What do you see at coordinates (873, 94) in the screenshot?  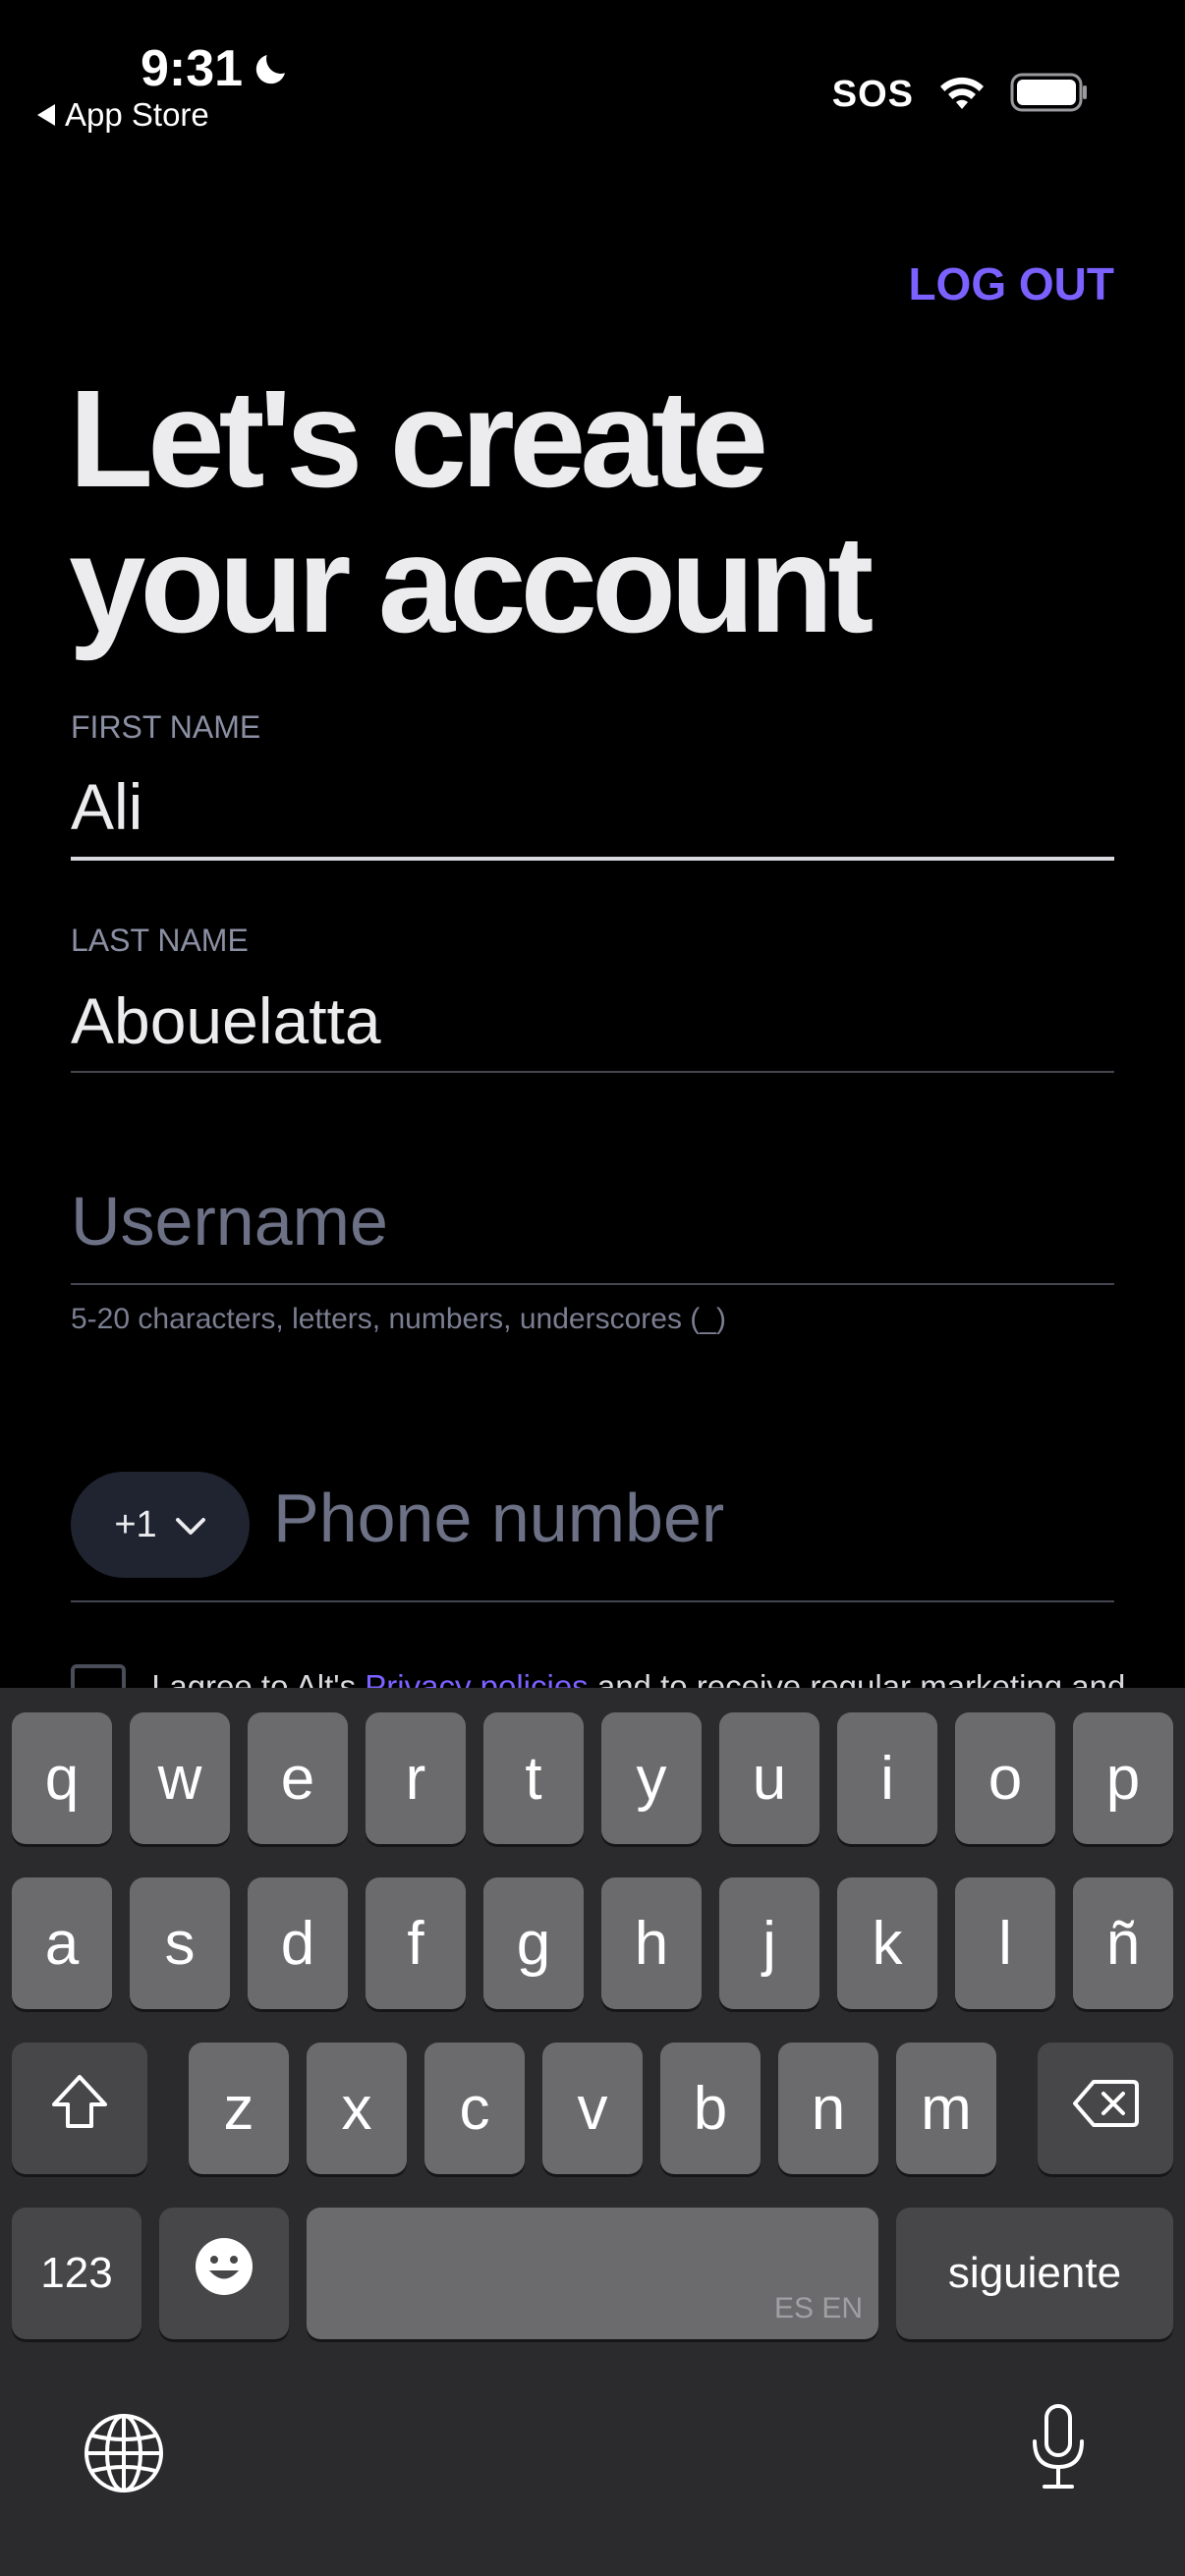 I see `sos-indicator: SOS` at bounding box center [873, 94].